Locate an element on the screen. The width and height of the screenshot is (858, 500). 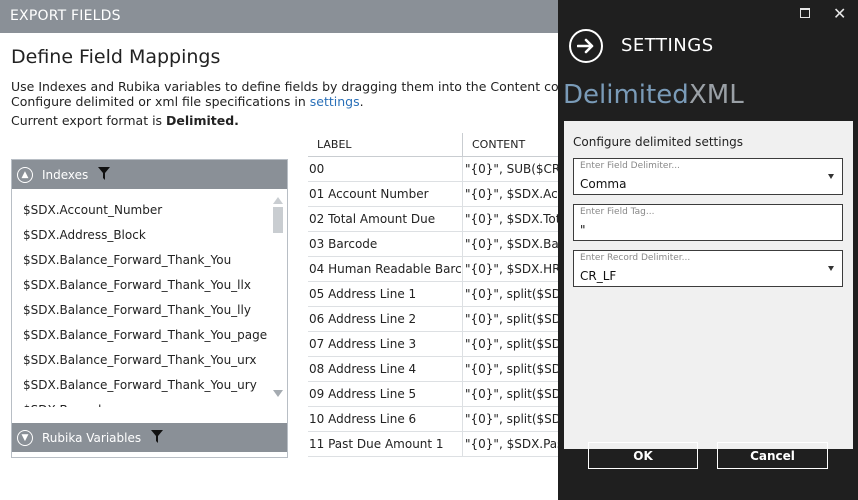
table-row: 02 Total Amount Due"{0}", $SDX.Total_ is located at coordinates (434, 219).